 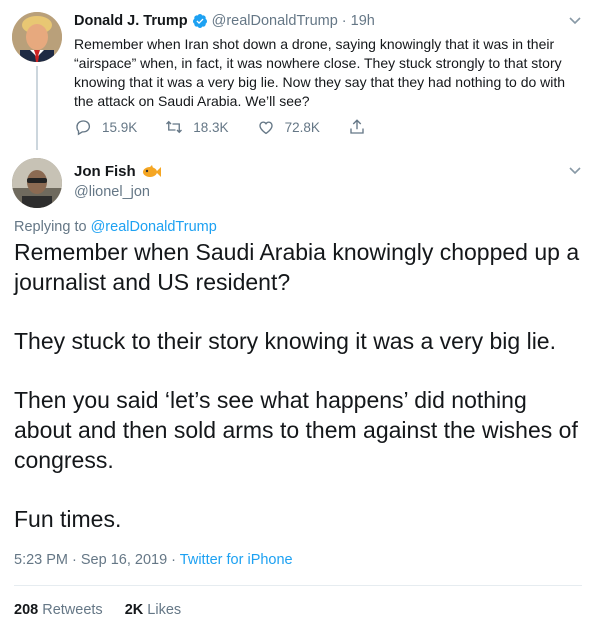 I want to click on share-icon, so click(x=357, y=126).